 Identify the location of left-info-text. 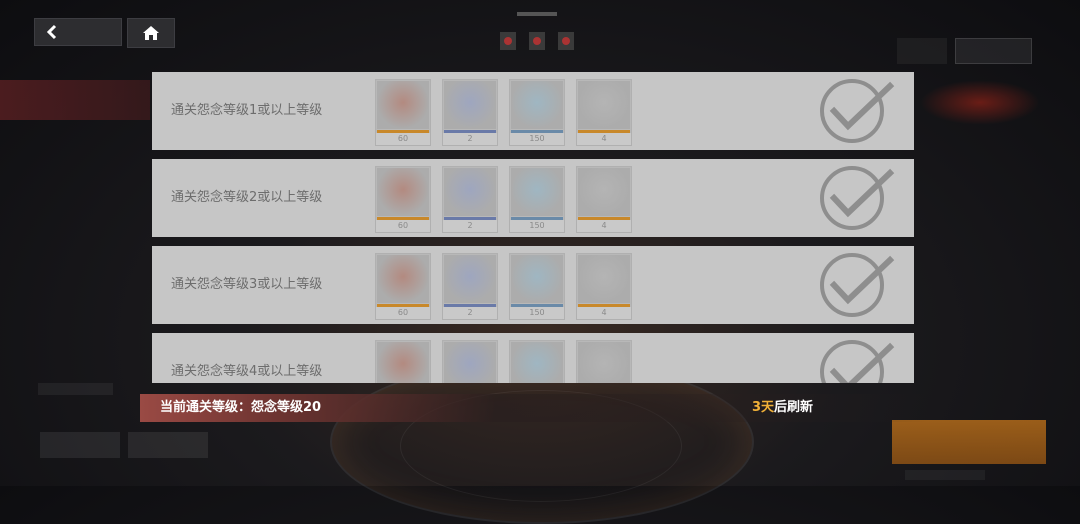
(75, 389).